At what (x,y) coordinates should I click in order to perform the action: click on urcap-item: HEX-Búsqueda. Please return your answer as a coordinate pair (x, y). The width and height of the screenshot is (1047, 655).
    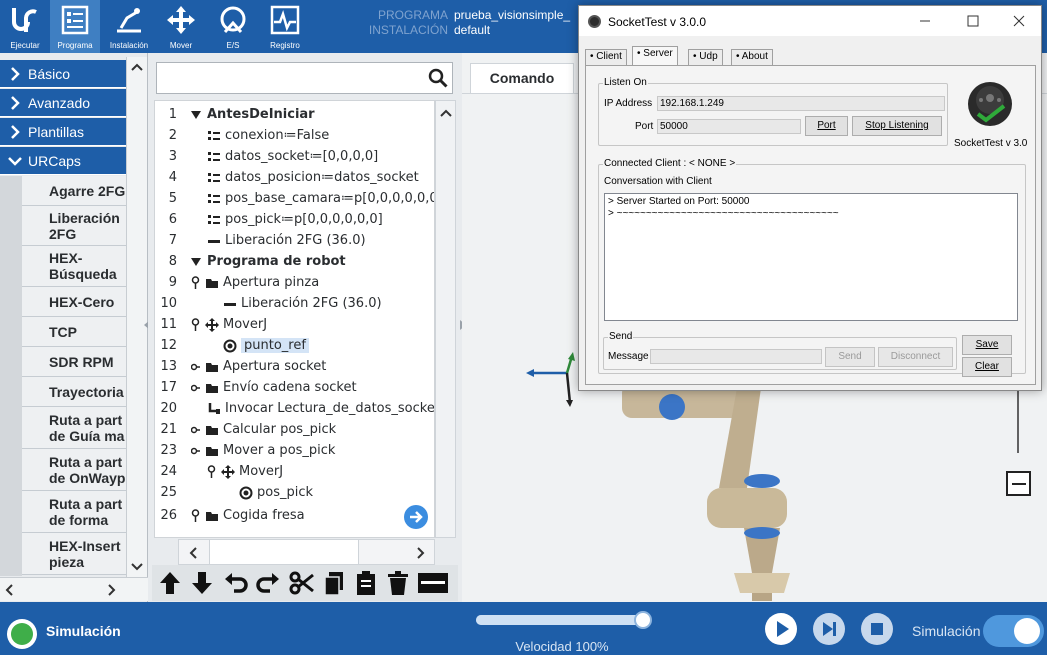
    Looking at the image, I should click on (74, 266).